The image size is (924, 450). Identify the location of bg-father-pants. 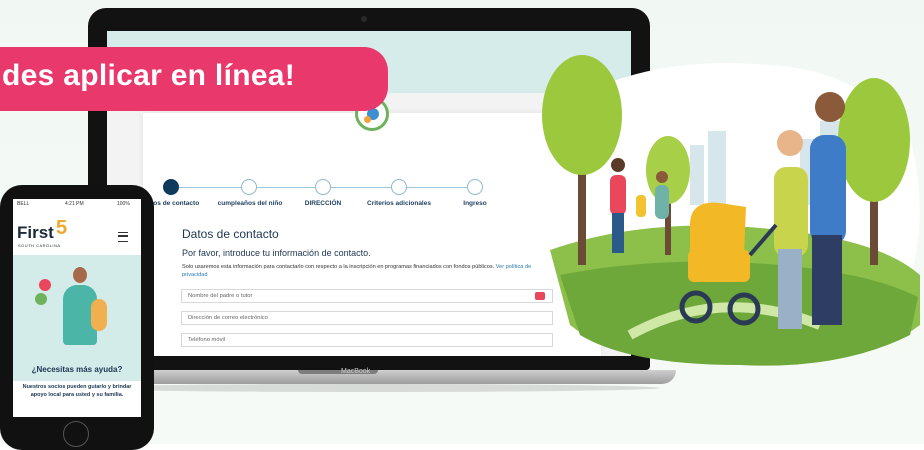
(618, 233).